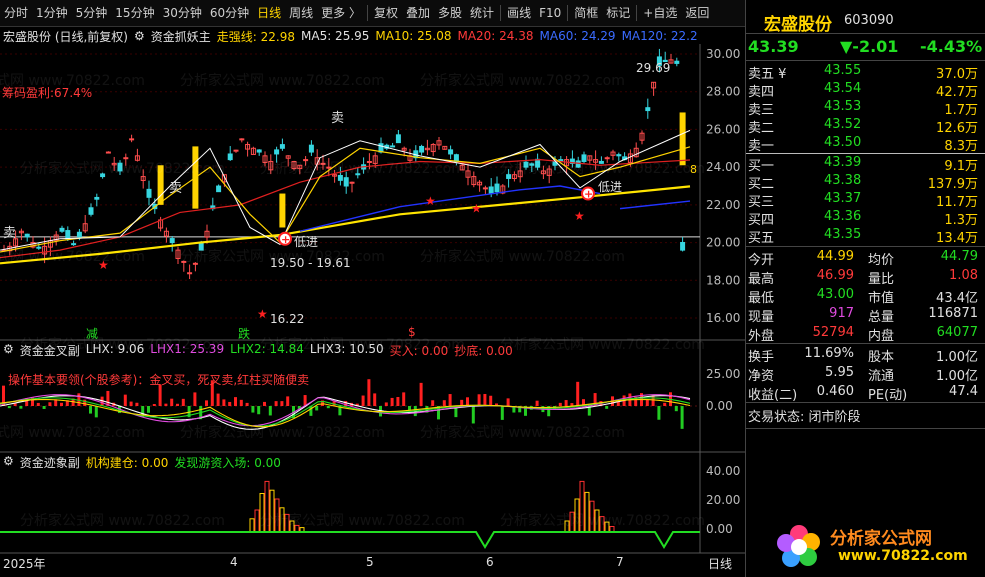 The height and width of the screenshot is (577, 985). Describe the element at coordinates (723, 471) in the screenshot. I see `panel3-tick: 40.00` at that location.